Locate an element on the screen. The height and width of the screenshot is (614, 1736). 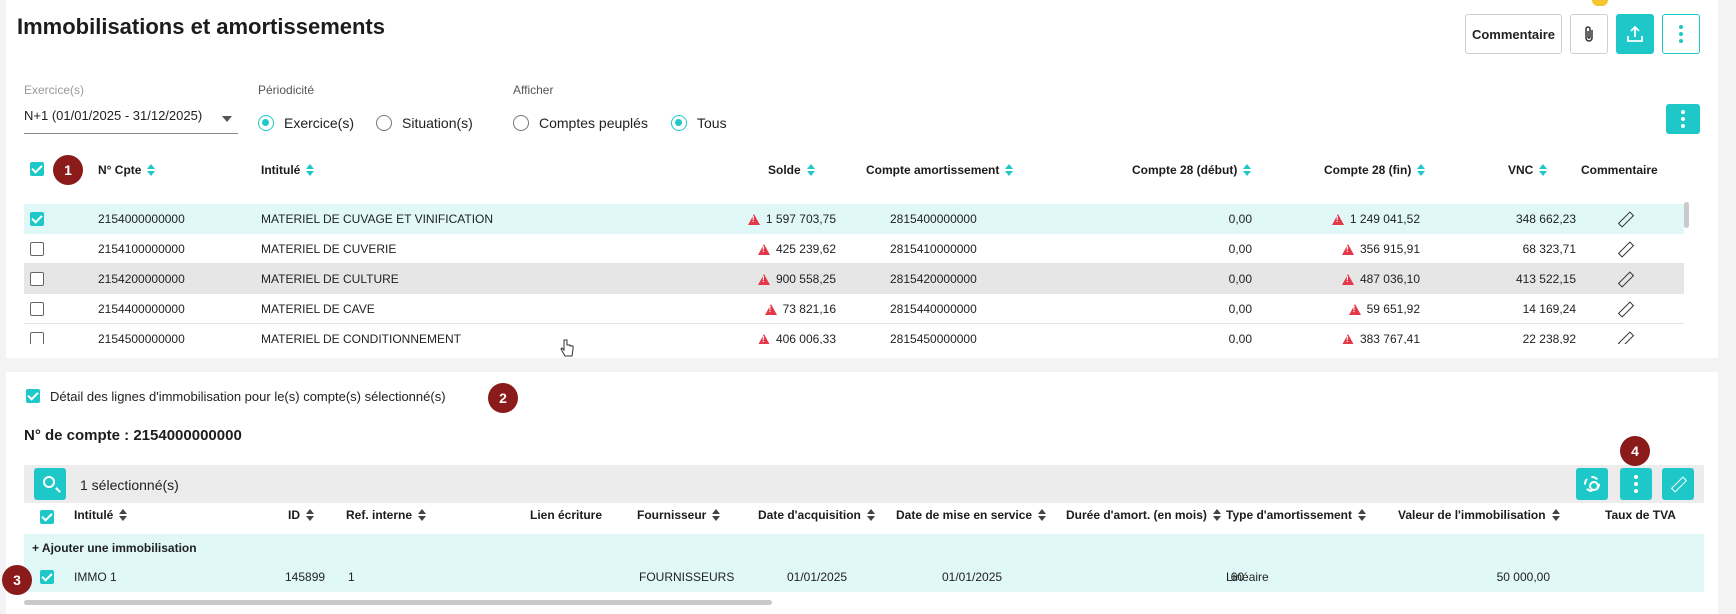
radio-unselected-icon is located at coordinates (384, 123).